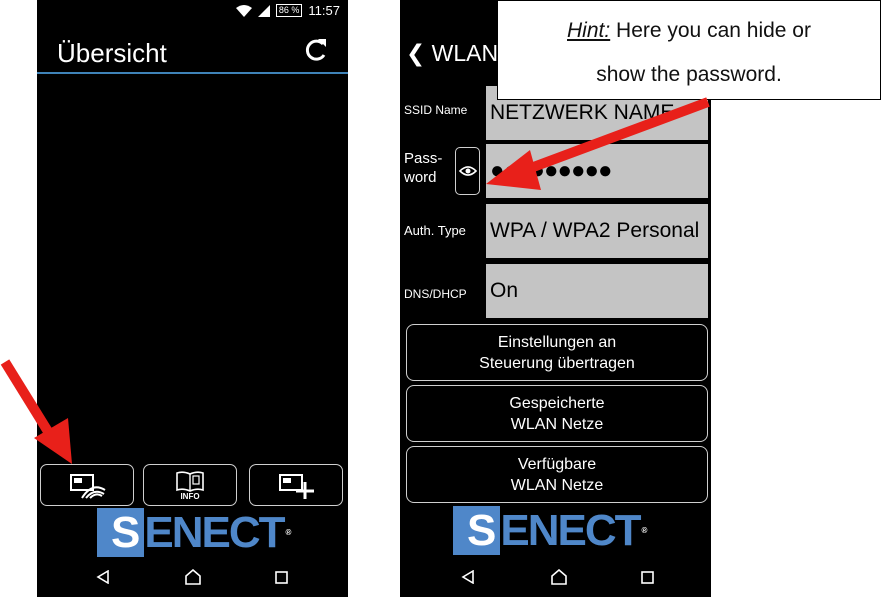 Image resolution: width=893 pixels, height=597 pixels. Describe the element at coordinates (36, 411) in the screenshot. I see `arrow-to-wlan-button` at that location.